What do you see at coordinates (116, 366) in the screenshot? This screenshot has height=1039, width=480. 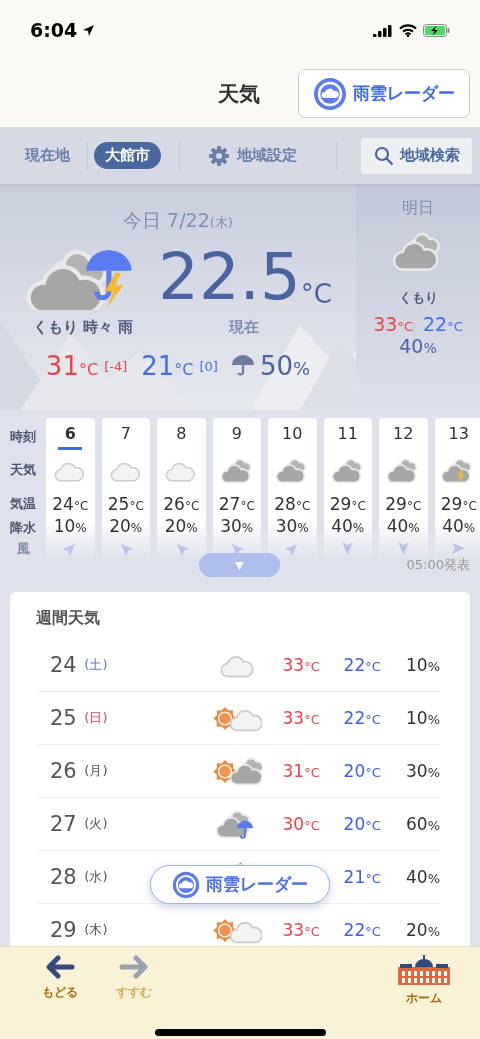 I see `high-difference: [-4]` at bounding box center [116, 366].